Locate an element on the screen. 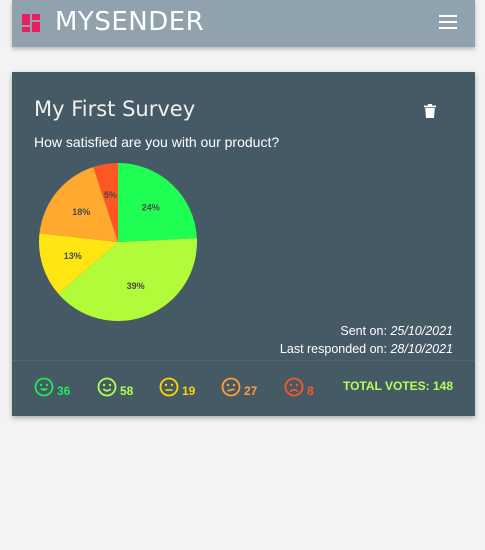 This screenshot has width=485, height=550. votes-footer: 36 58 19 27 8 TOTAL VOTES: 148 is located at coordinates (243, 388).